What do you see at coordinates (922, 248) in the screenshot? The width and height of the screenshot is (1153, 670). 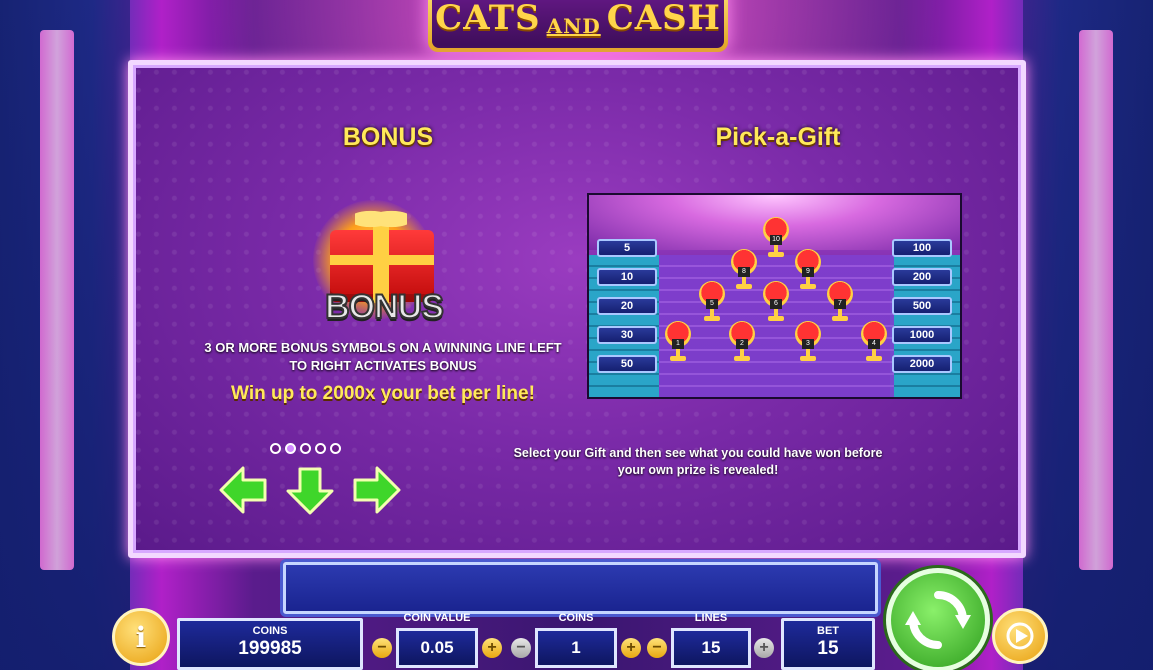 I see `prize-tag-right: 100` at bounding box center [922, 248].